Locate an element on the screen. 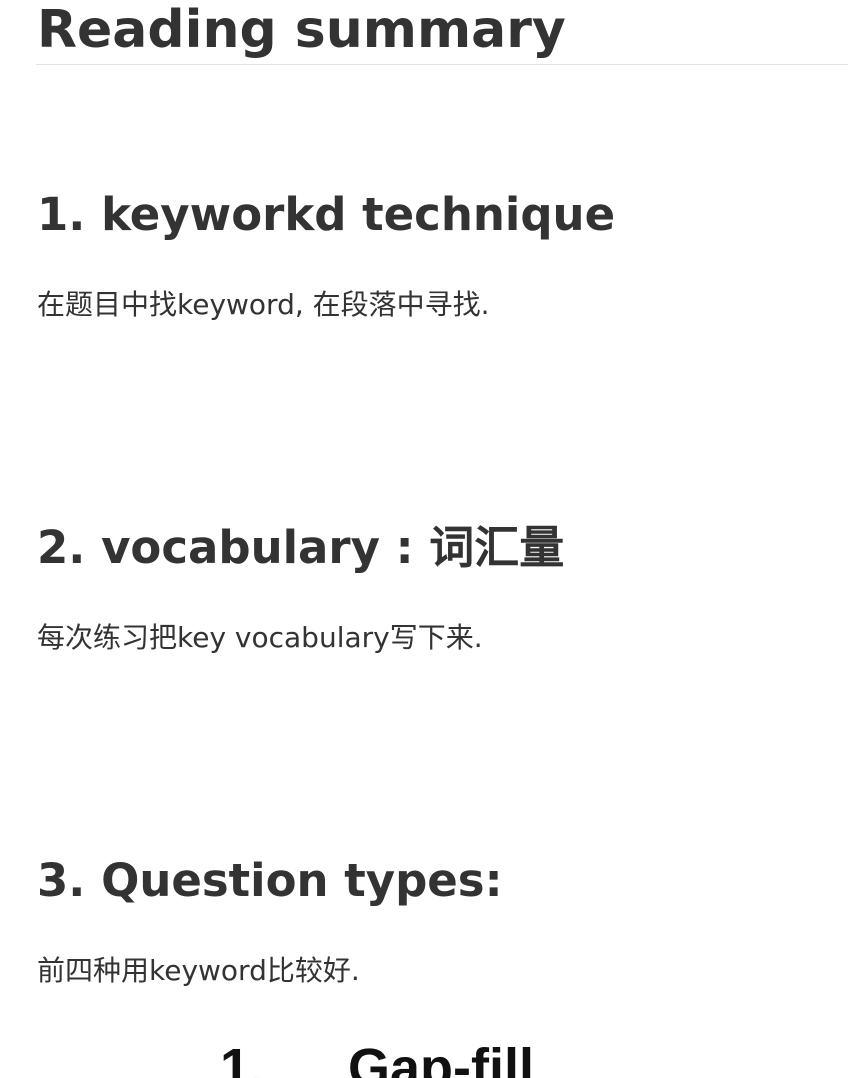  page-title: Reading summary is located at coordinates (301, 30).